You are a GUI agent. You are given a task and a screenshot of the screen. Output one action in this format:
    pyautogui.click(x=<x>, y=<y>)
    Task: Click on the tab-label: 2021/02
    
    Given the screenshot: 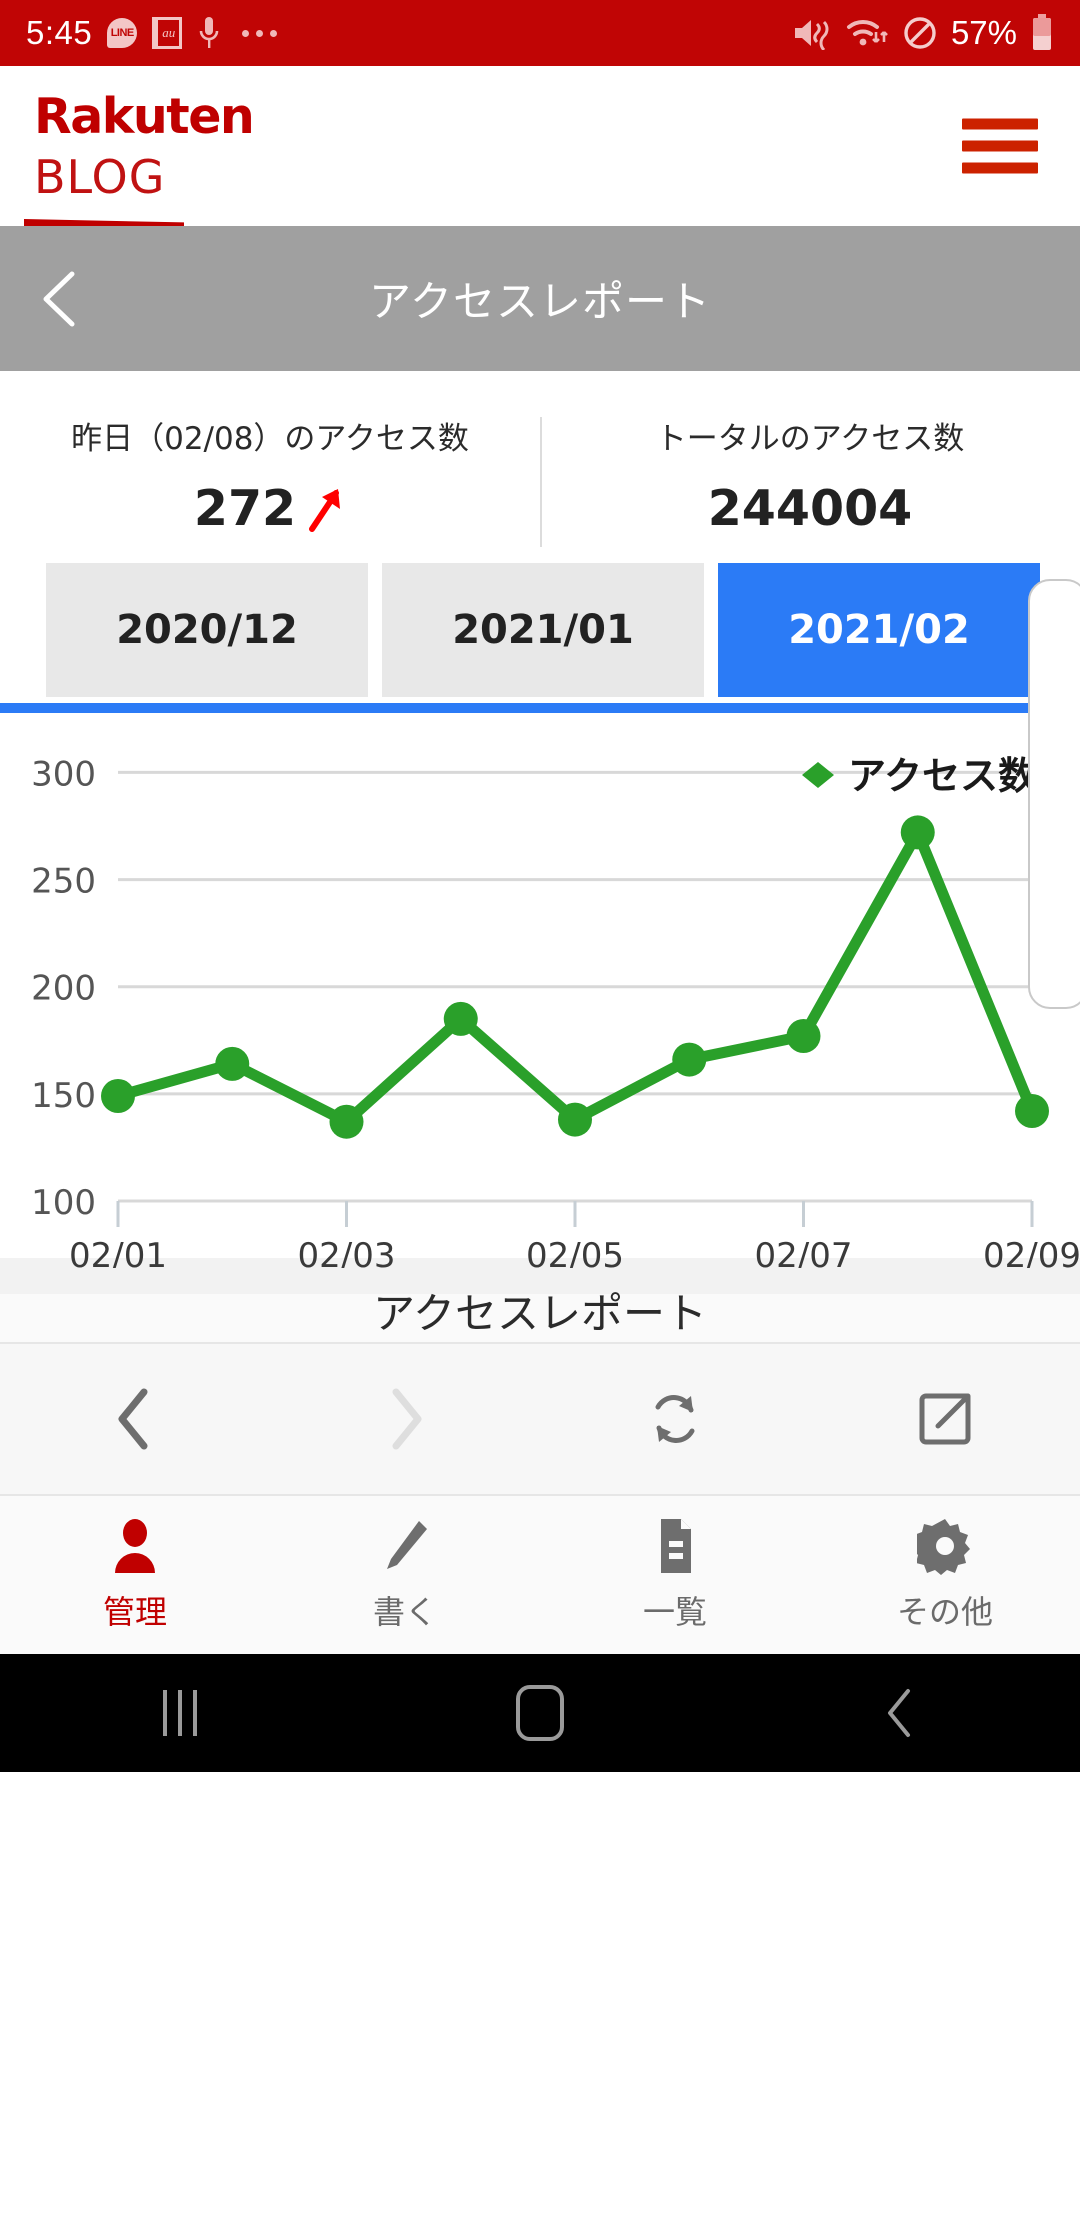 What is the action you would take?
    pyautogui.click(x=879, y=630)
    